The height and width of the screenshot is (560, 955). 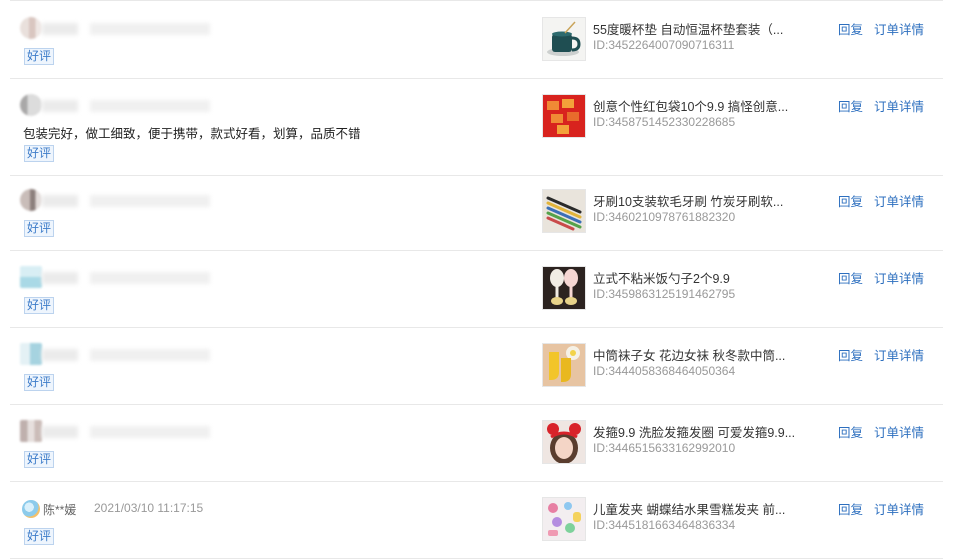 I want to click on toothbrush-thumb-icon, so click(x=564, y=211).